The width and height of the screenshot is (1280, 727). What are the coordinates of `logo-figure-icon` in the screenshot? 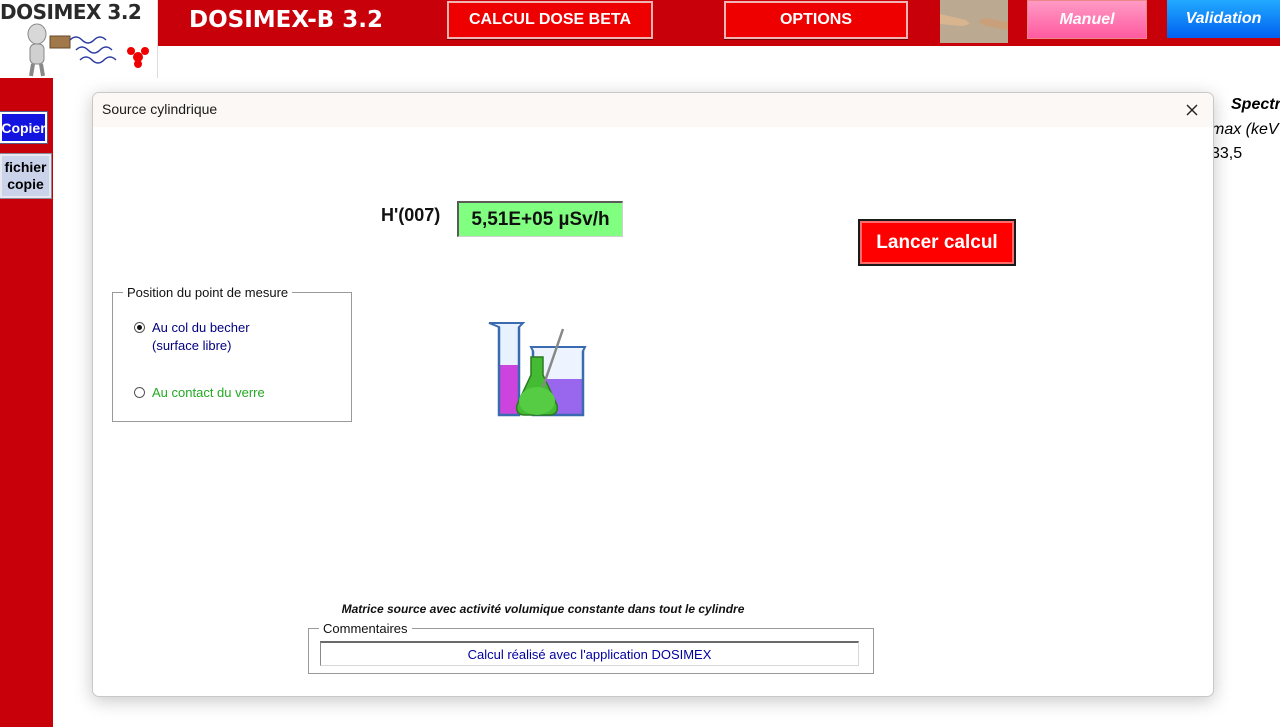 It's located at (88, 50).